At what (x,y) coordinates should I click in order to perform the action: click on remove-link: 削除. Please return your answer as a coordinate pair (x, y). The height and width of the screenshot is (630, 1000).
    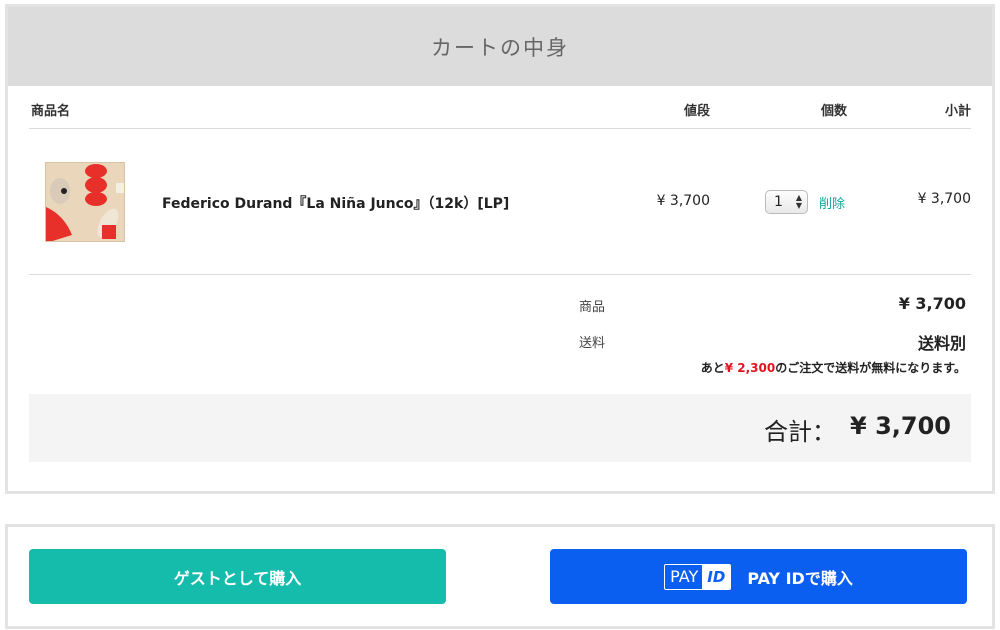
    Looking at the image, I should click on (832, 202).